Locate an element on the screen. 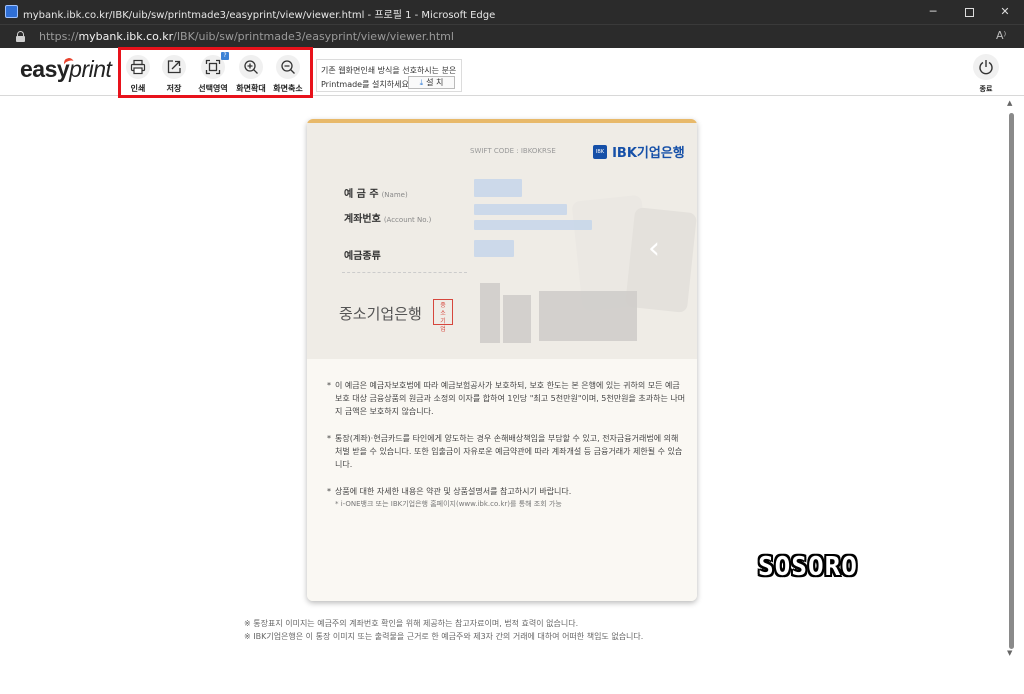  url-host: mybank.ibk.co.kr is located at coordinates (126, 36).